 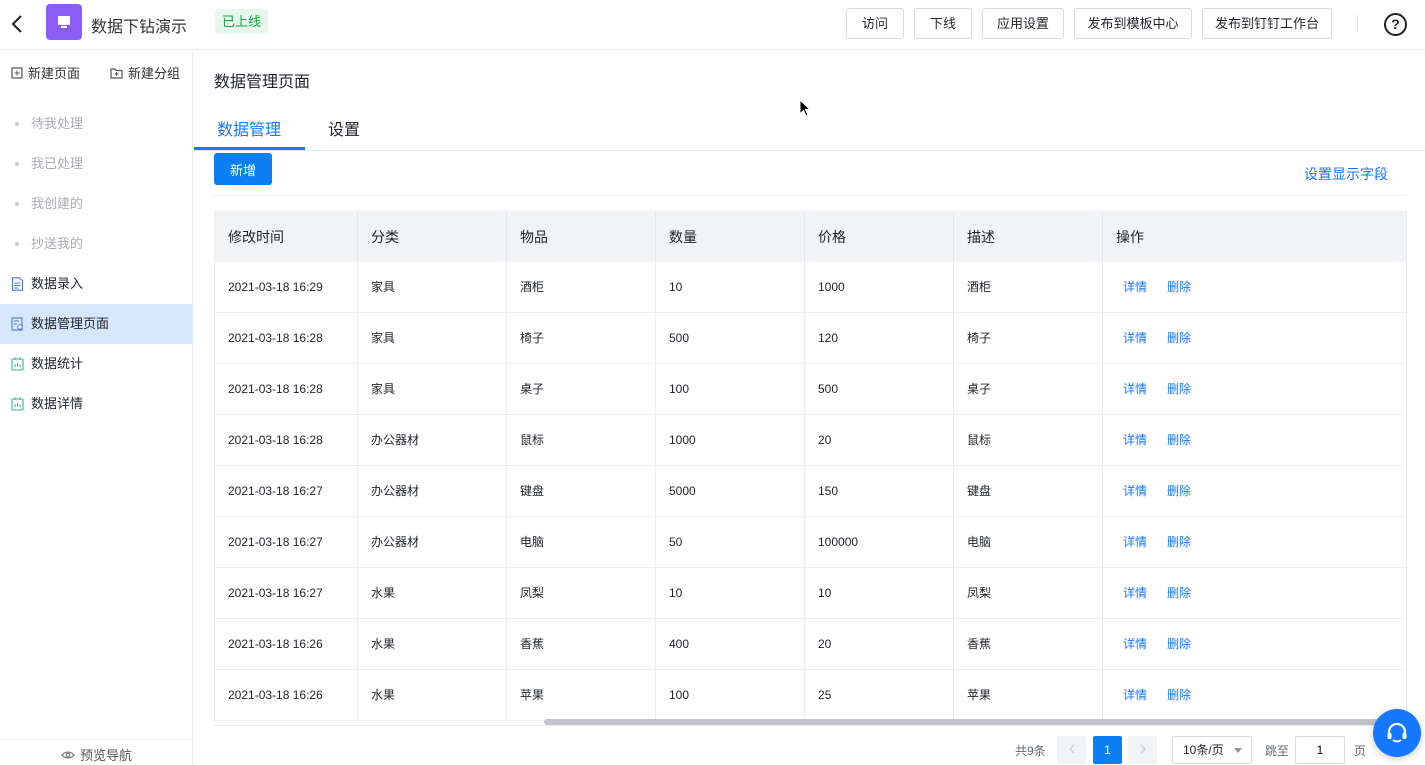 What do you see at coordinates (286, 287) in the screenshot?
I see `table-cell: 2021-03-18 16:29` at bounding box center [286, 287].